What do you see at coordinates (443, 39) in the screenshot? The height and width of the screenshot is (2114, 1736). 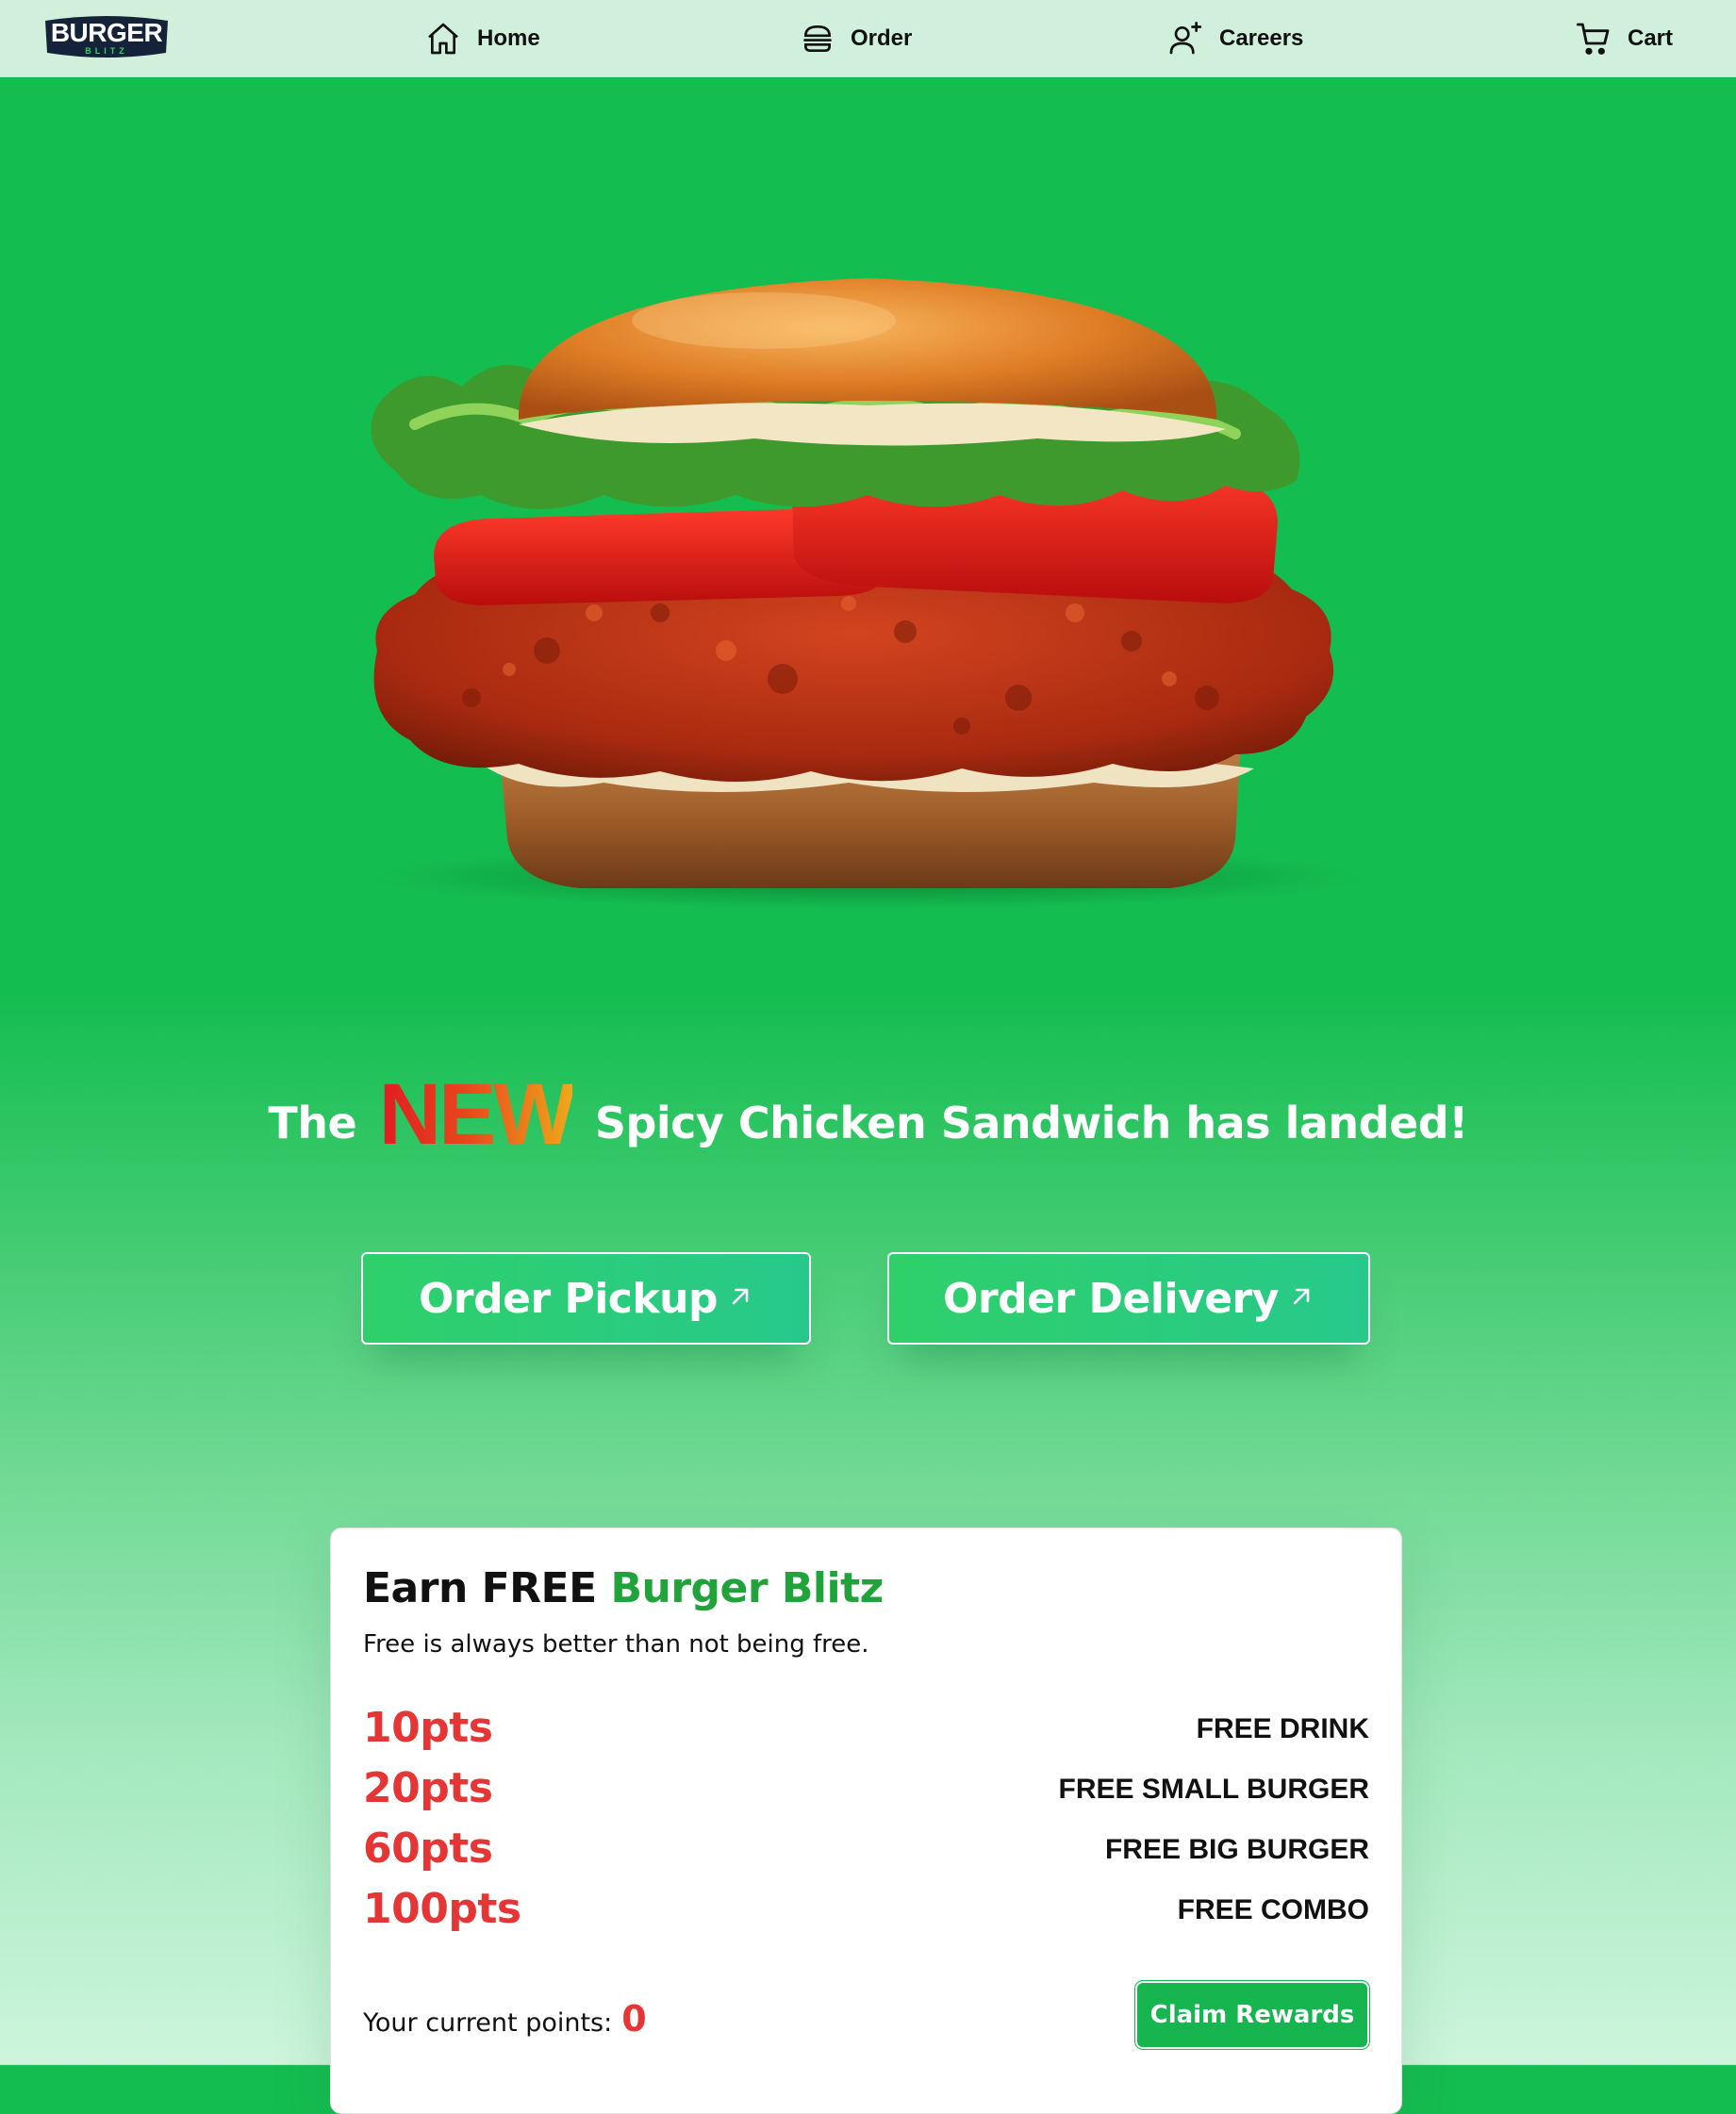 I see `home-icon` at bounding box center [443, 39].